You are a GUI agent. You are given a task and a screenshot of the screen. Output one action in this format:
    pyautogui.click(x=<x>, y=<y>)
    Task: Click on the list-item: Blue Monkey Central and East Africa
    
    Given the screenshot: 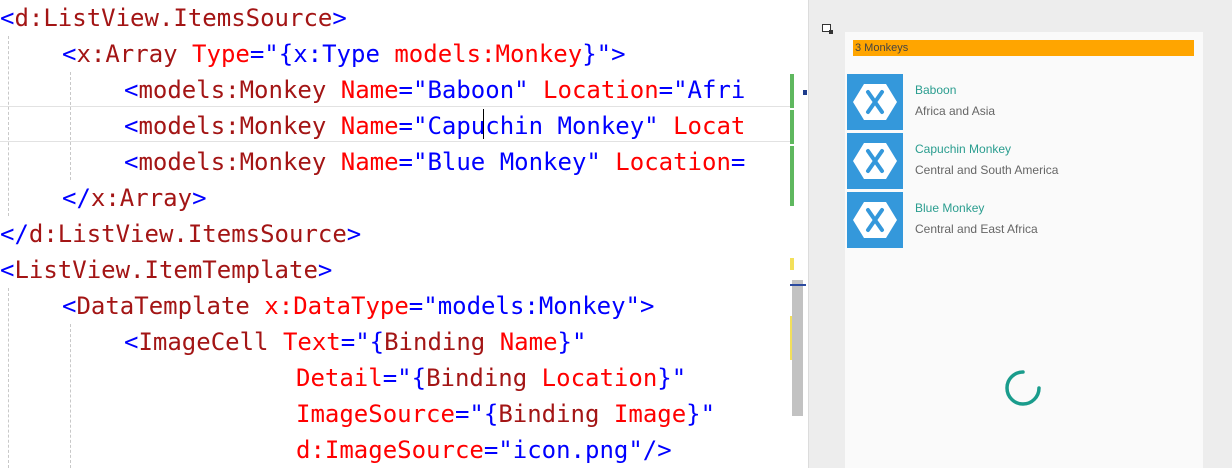 What is the action you would take?
    pyautogui.click(x=1022, y=220)
    